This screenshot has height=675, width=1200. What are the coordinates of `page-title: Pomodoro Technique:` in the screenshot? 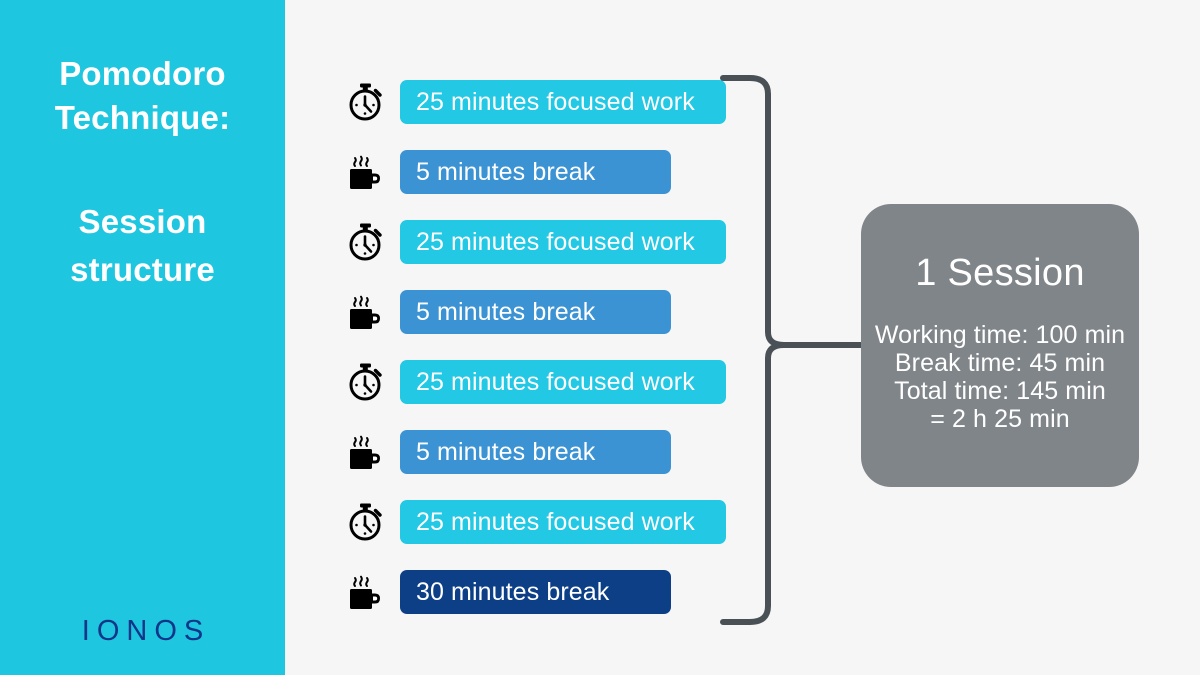 It's located at (142, 95).